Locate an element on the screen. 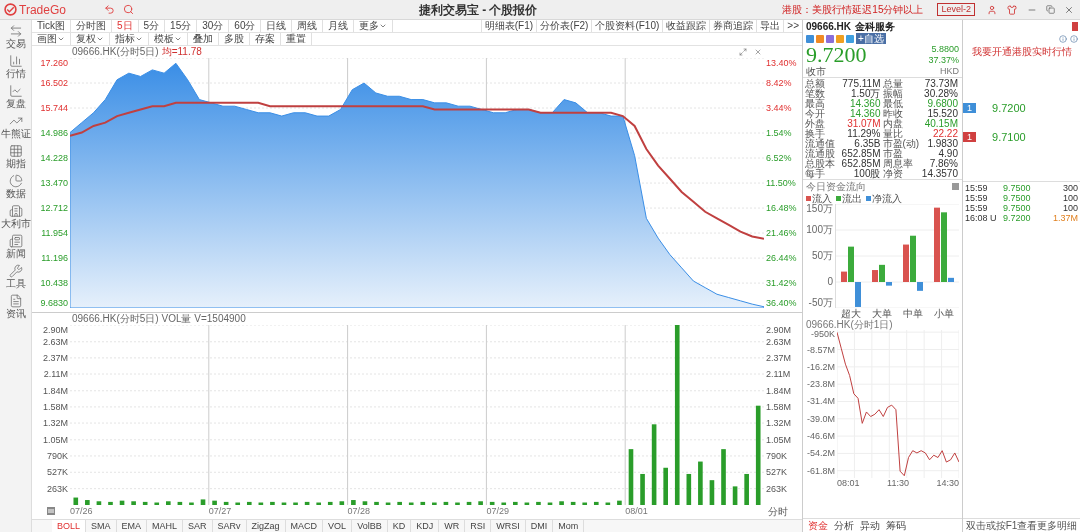  detail-icon is located at coordinates (1074, 38).